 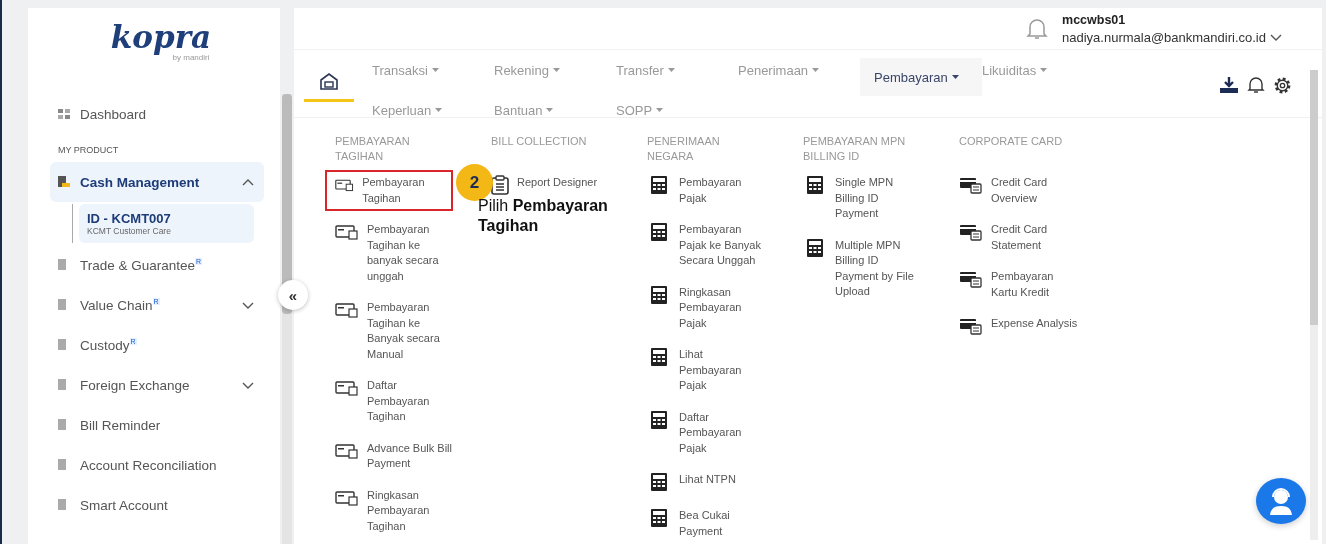 I want to click on support-agent-icon, so click(x=1281, y=501).